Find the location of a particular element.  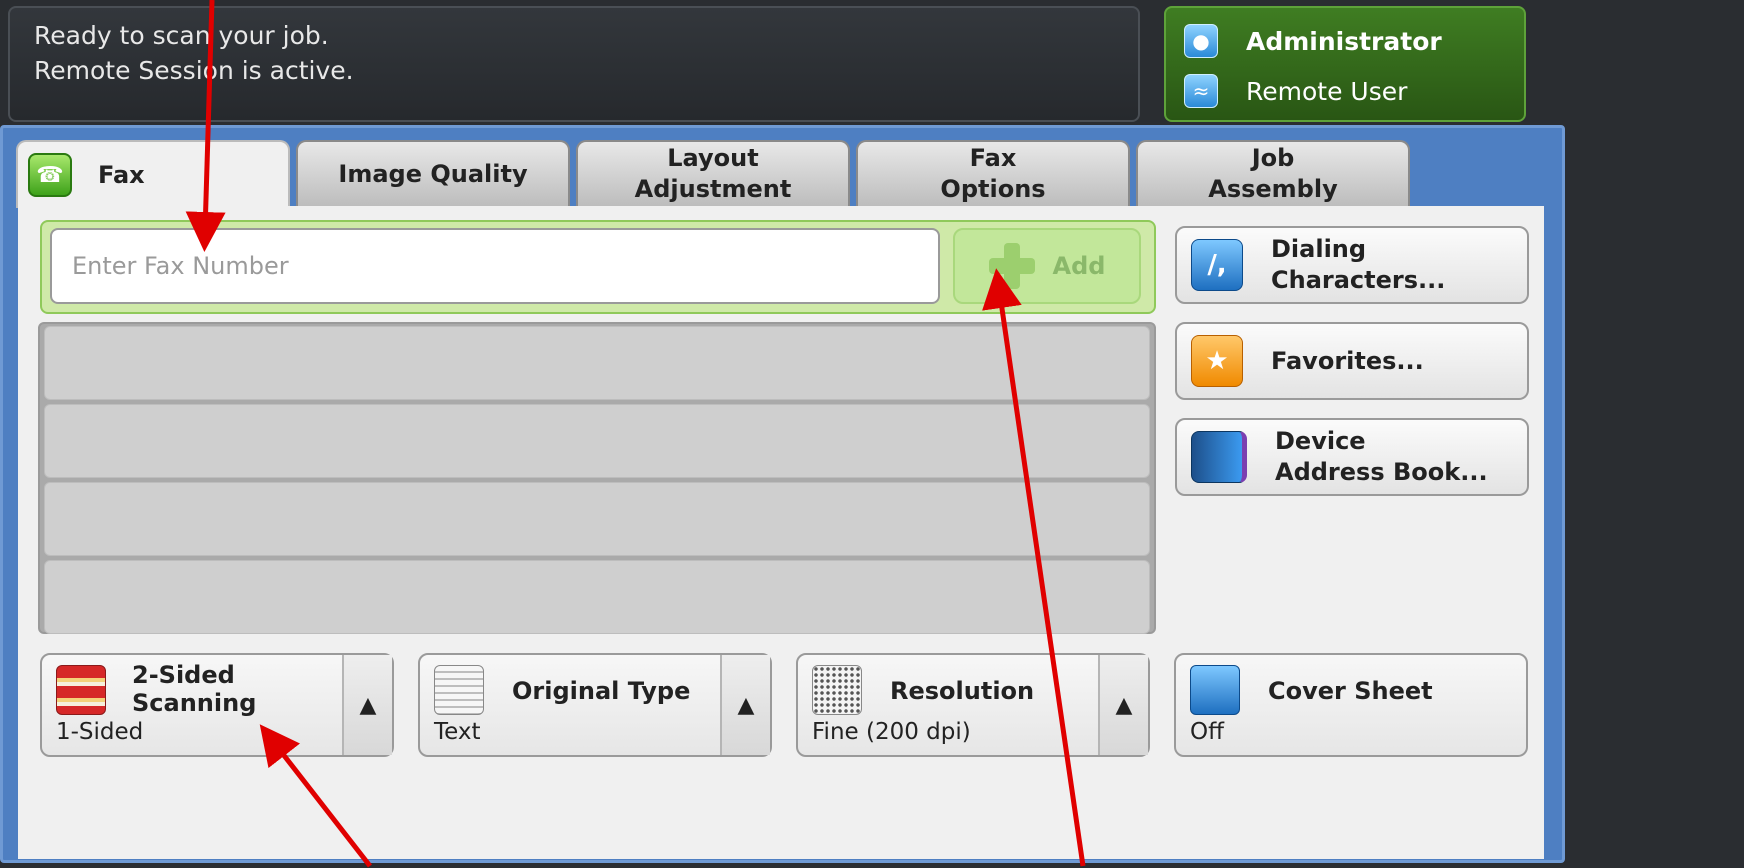

resolution-options-arrow: ▲ is located at coordinates (1123, 705).